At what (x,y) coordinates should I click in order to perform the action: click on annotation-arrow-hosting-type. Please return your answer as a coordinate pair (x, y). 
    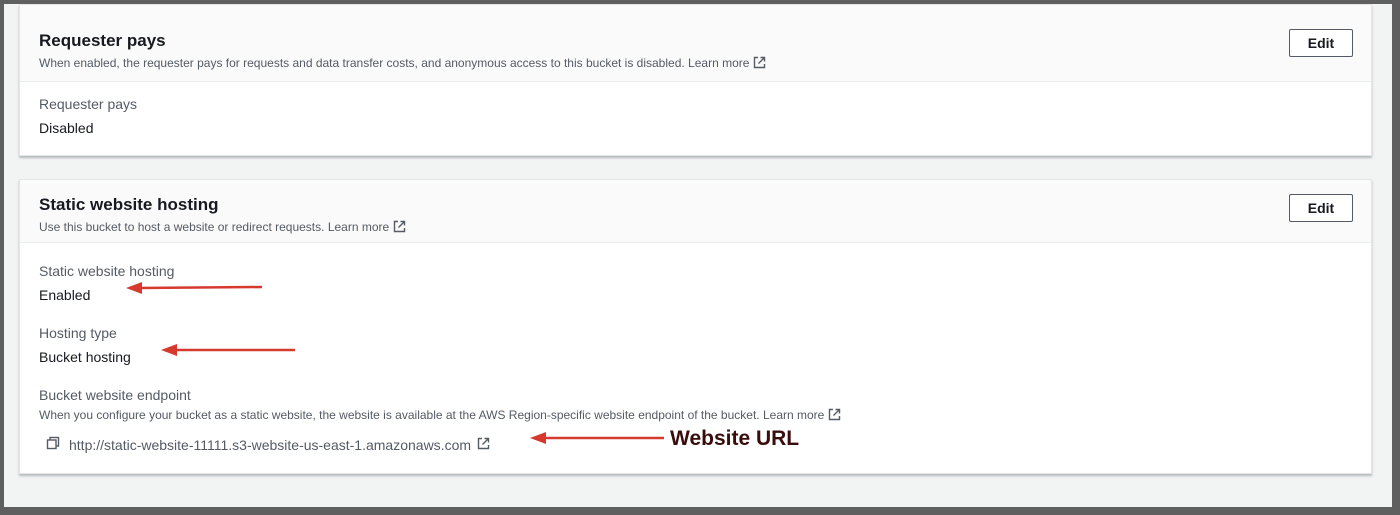
    Looking at the image, I should click on (228, 350).